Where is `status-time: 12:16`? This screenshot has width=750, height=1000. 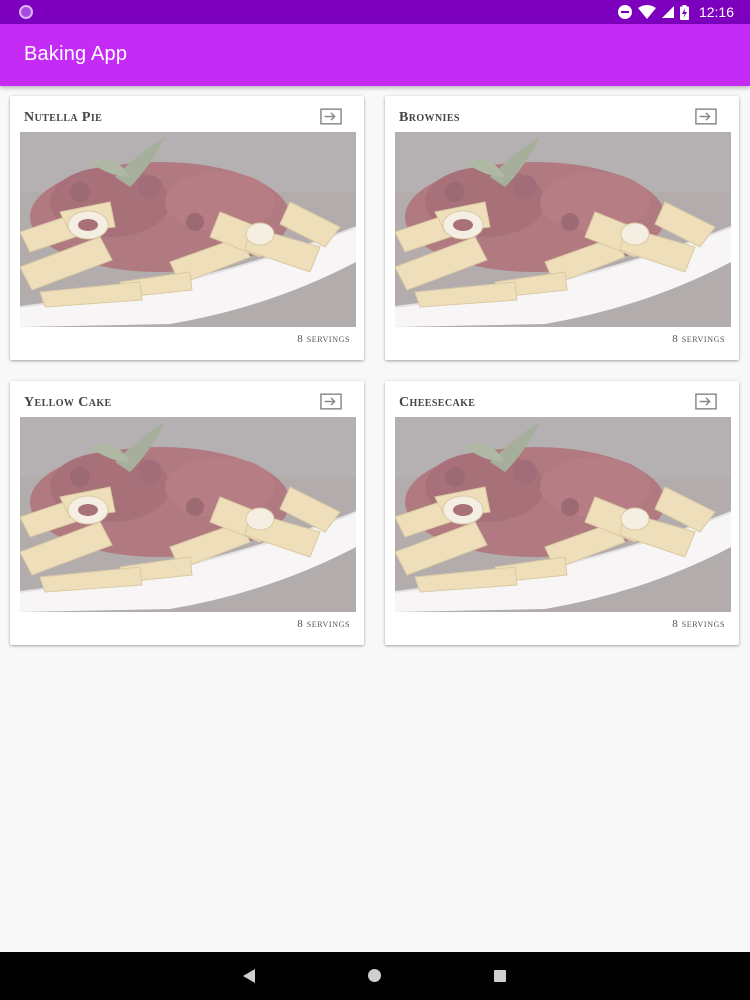 status-time: 12:16 is located at coordinates (716, 12).